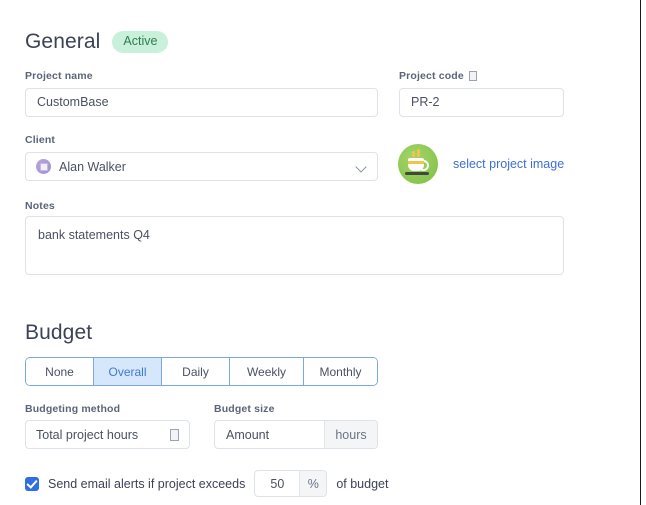  I want to click on budget-size-input: Amount hours, so click(296, 434).